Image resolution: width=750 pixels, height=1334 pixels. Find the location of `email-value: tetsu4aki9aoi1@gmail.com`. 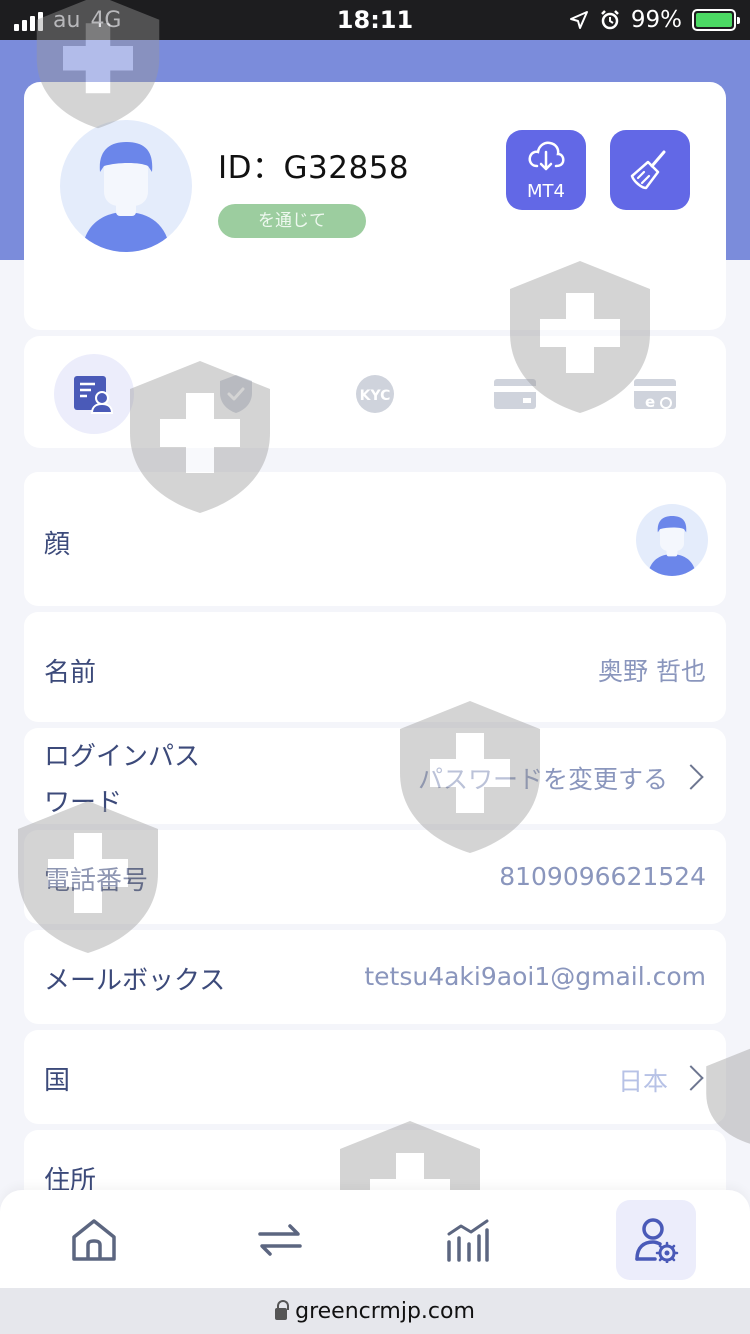

email-value: tetsu4aki9aoi1@gmail.com is located at coordinates (535, 976).